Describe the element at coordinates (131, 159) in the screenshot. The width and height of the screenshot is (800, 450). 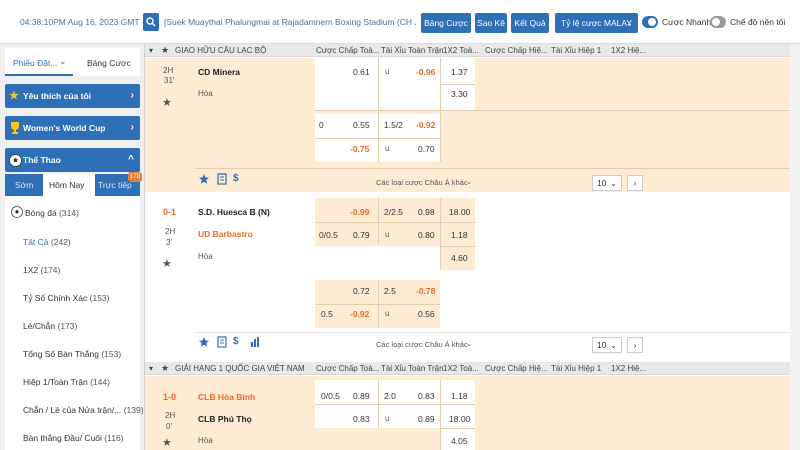
I see `chevron-up-icon: ^` at that location.